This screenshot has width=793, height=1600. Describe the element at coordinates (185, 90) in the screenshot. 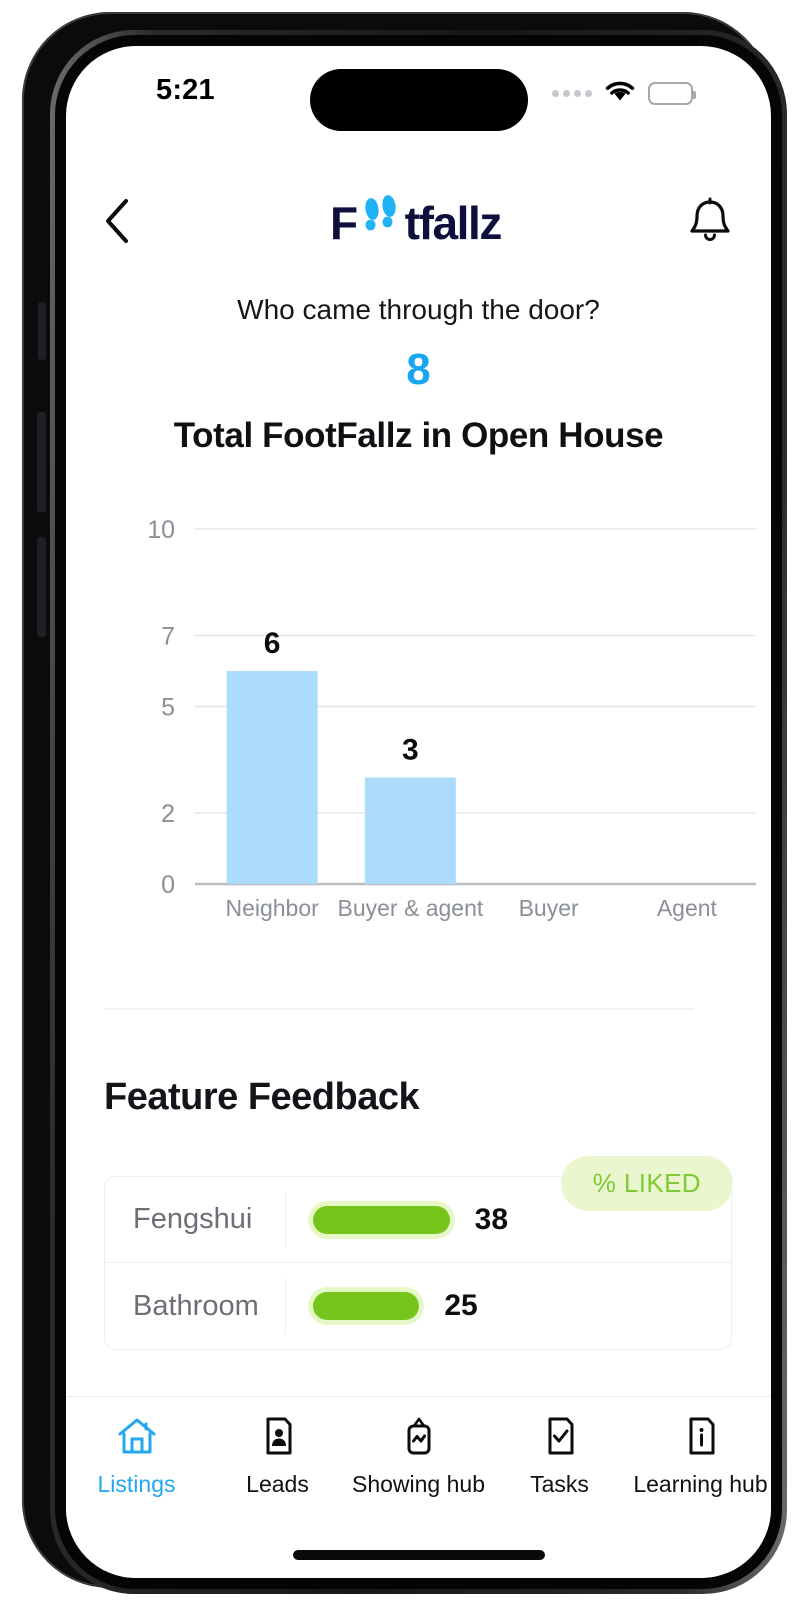

I see `status-time: 5:21` at that location.